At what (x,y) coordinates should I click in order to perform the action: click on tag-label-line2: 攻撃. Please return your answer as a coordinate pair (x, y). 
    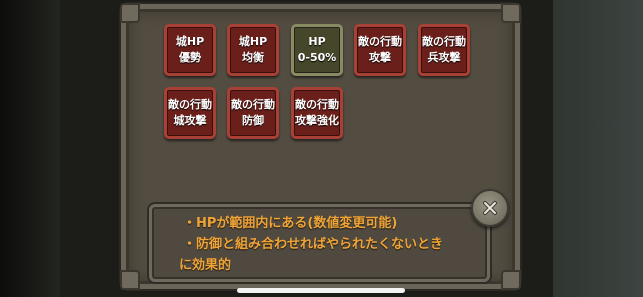
    Looking at the image, I should click on (380, 57).